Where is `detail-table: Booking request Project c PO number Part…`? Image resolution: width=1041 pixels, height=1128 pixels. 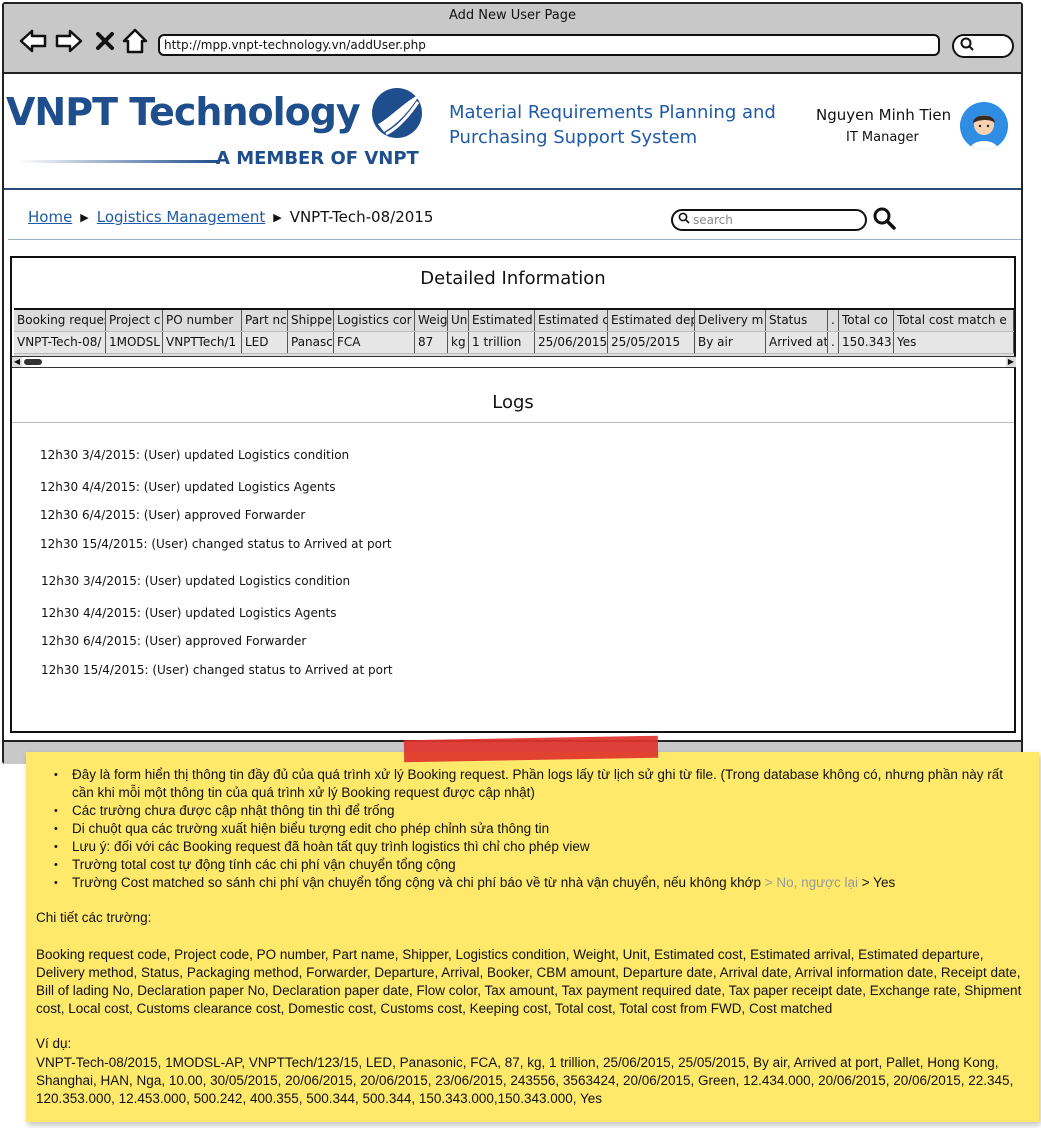
detail-table: Booking request Project c PO number Part… is located at coordinates (514, 332).